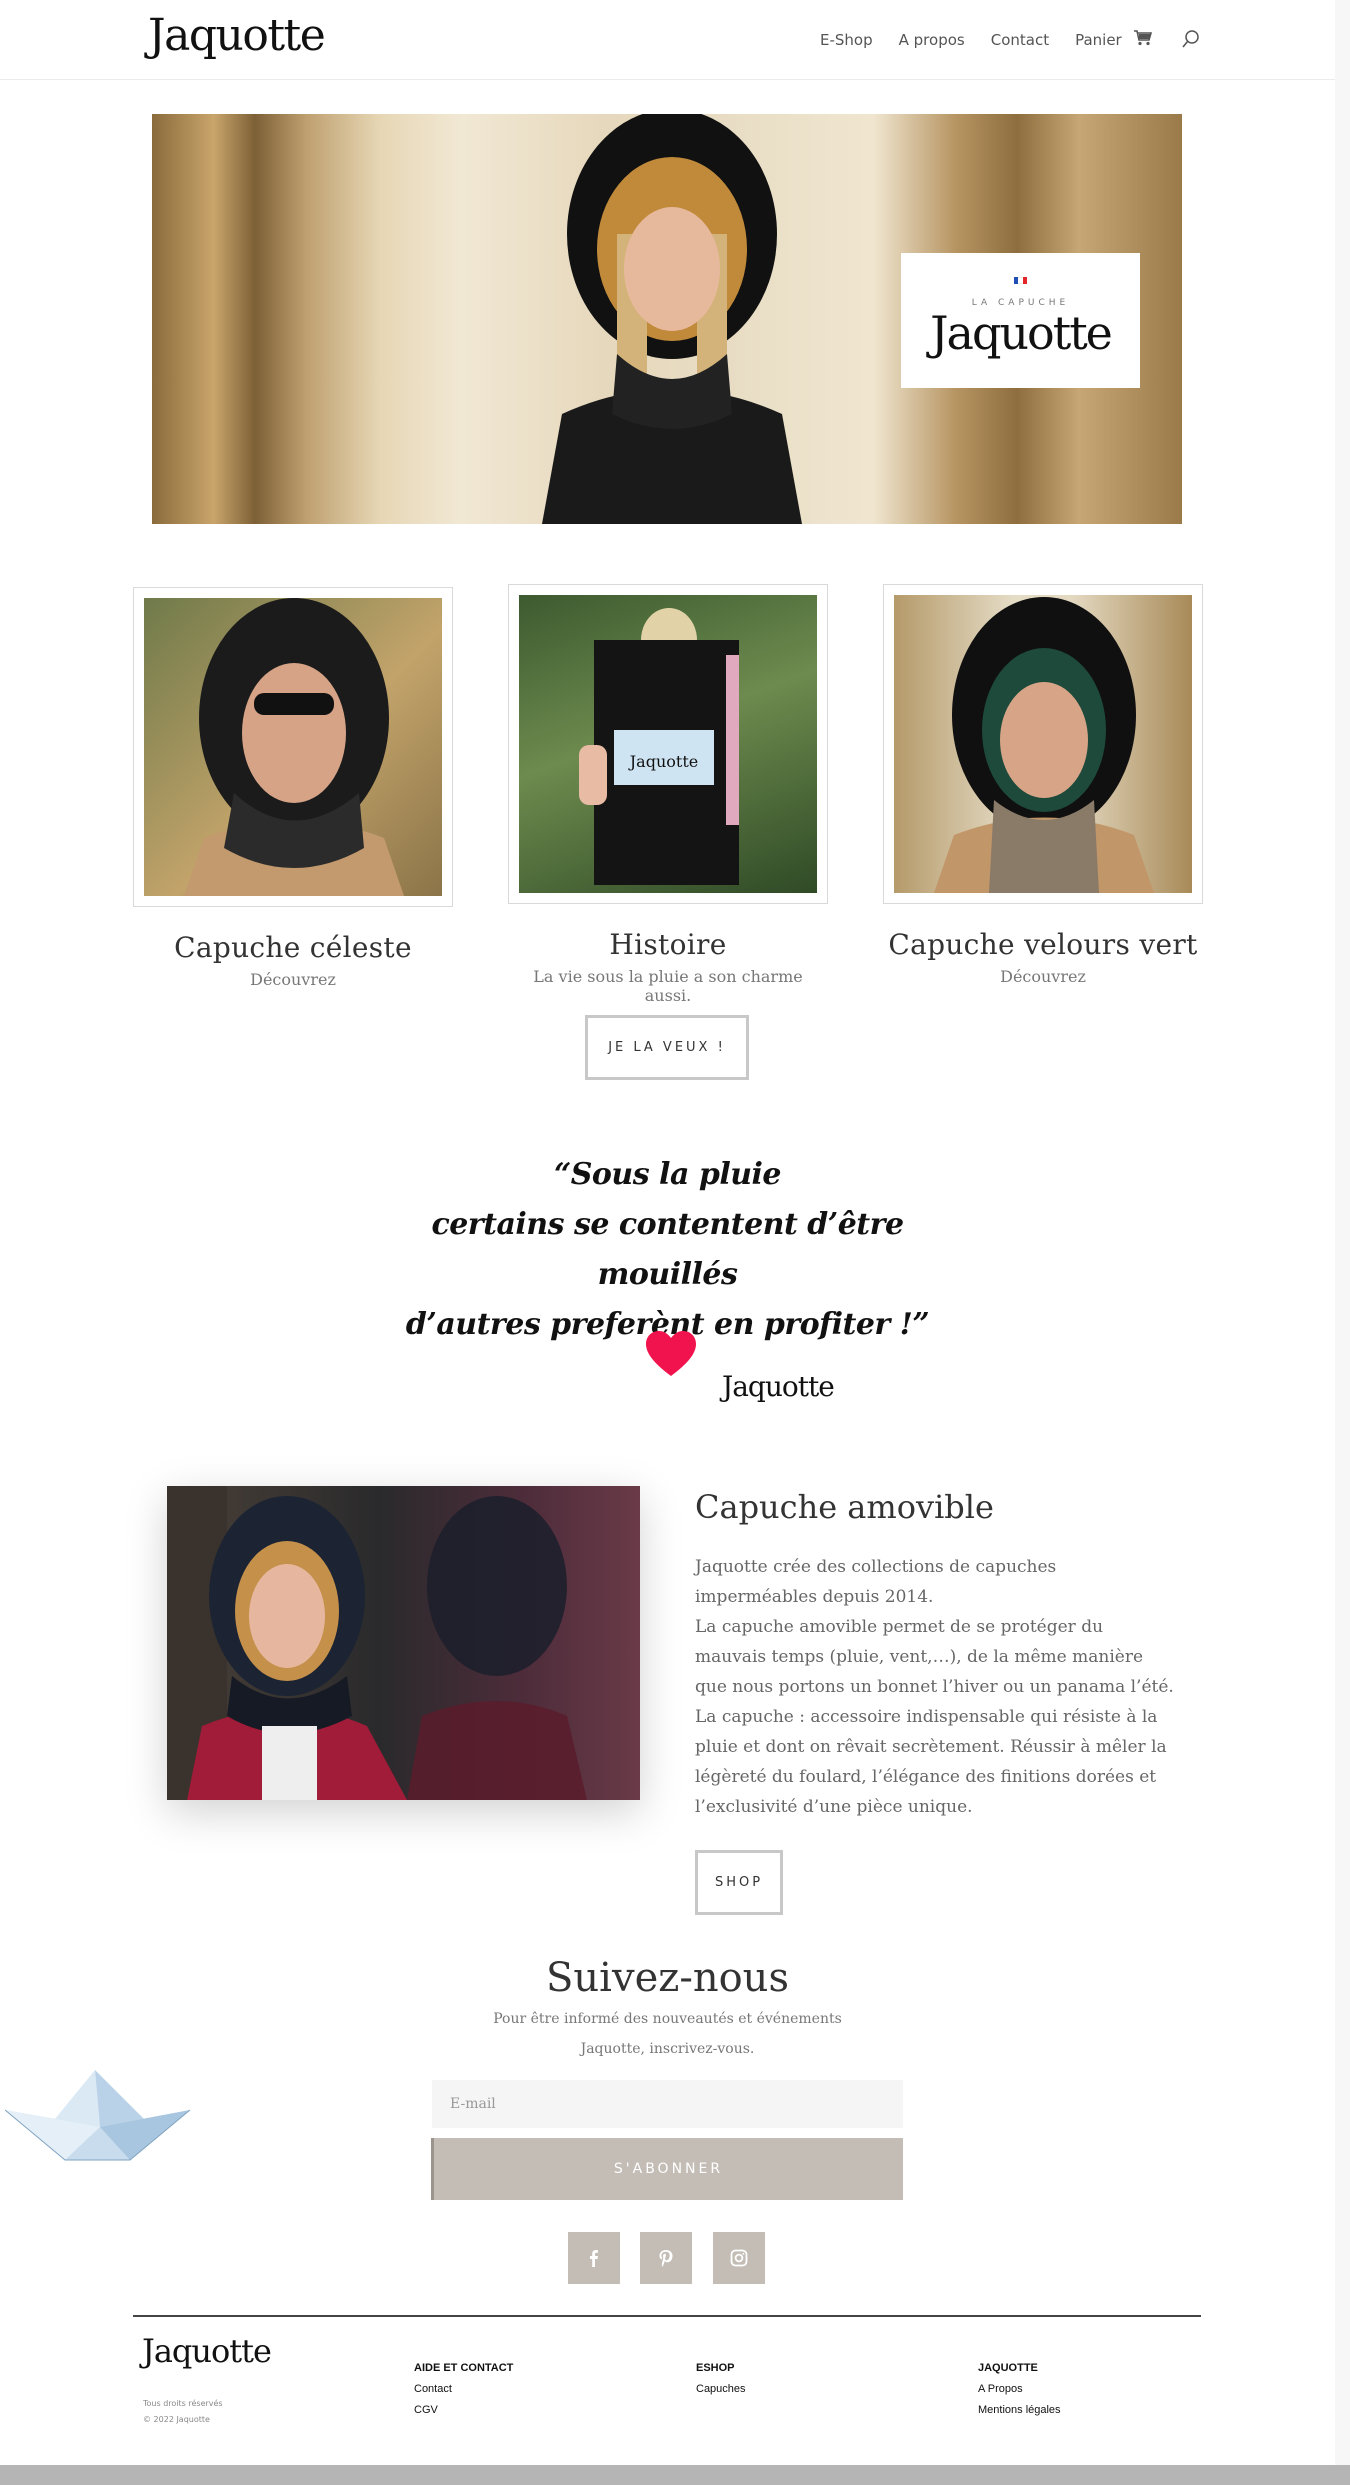 Image resolution: width=1350 pixels, height=2485 pixels. Describe the element at coordinates (183, 2403) in the screenshot. I see `footer-rights: Tous droits réservés` at that location.